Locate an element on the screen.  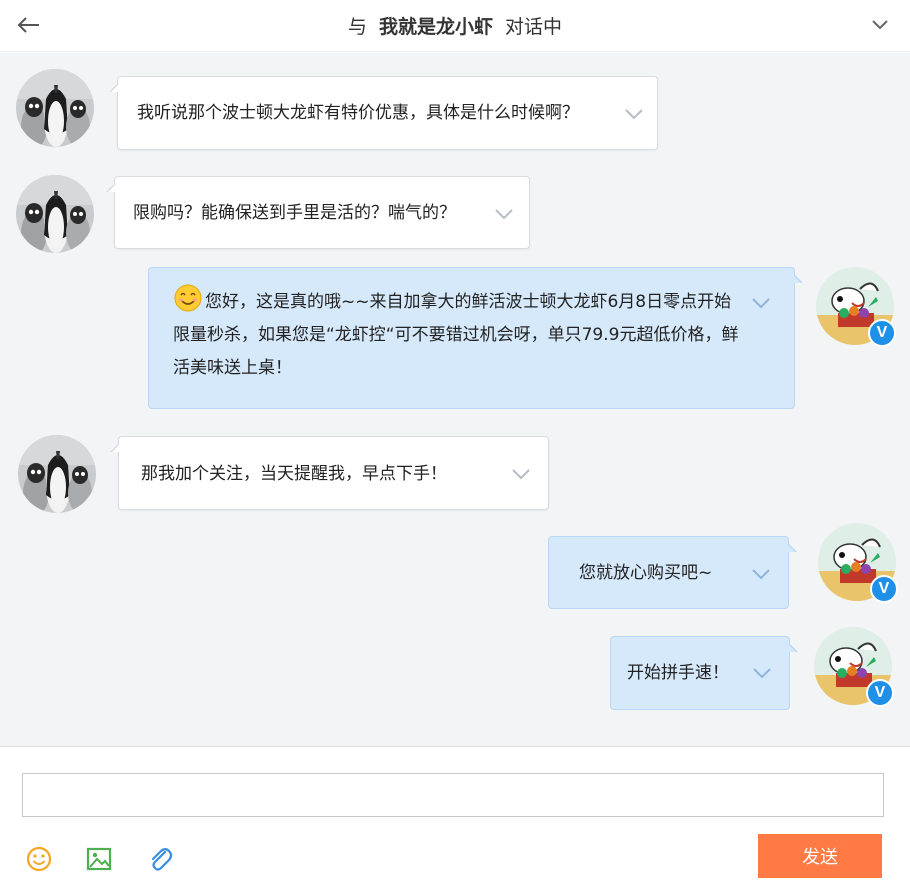
incoming-message: 我听说那个波士顿大龙虾有特价优惠，具体是什么时候啊？ is located at coordinates (383, 113).